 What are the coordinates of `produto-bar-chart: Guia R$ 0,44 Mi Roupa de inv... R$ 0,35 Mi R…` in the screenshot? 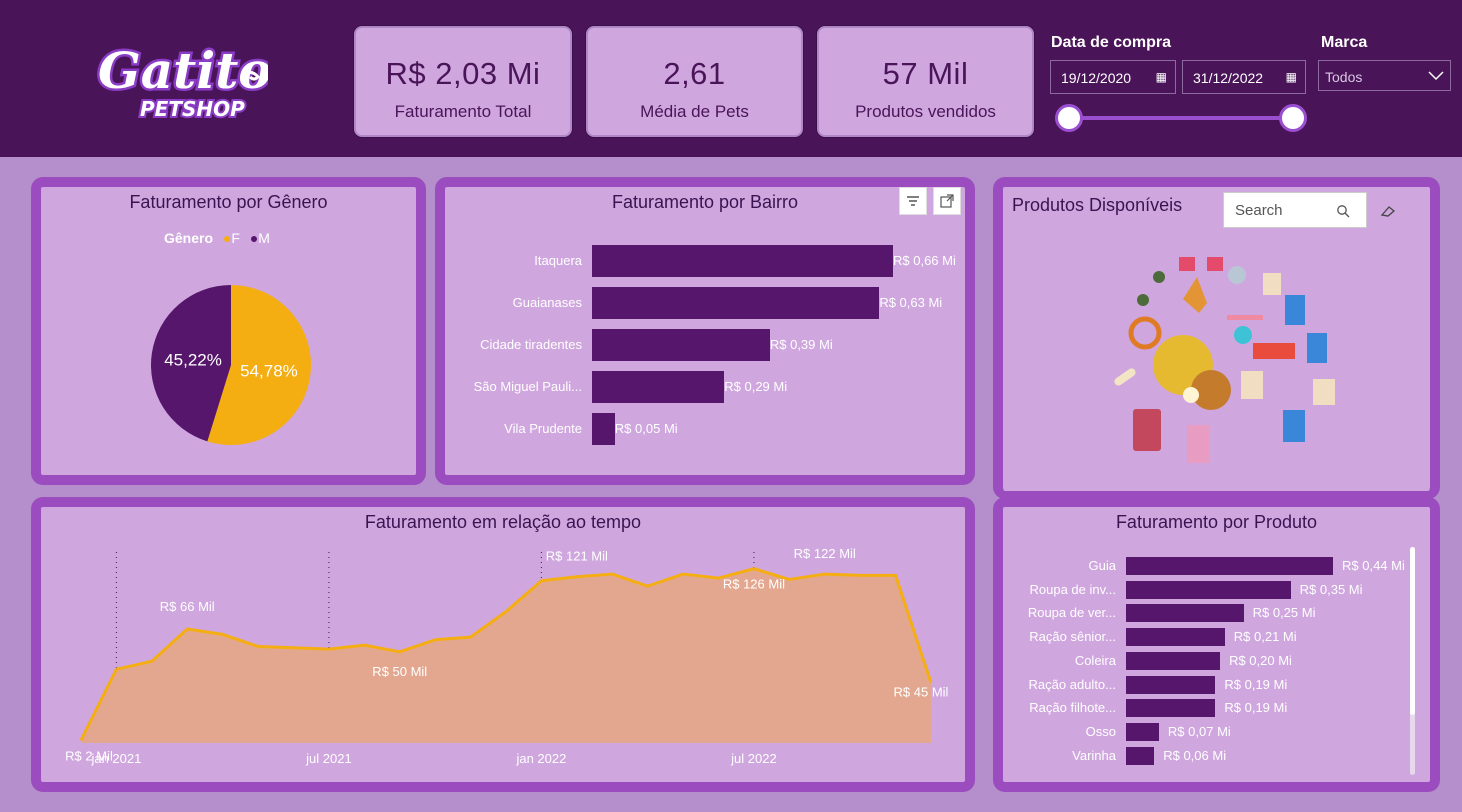 It's located at (1208, 644).